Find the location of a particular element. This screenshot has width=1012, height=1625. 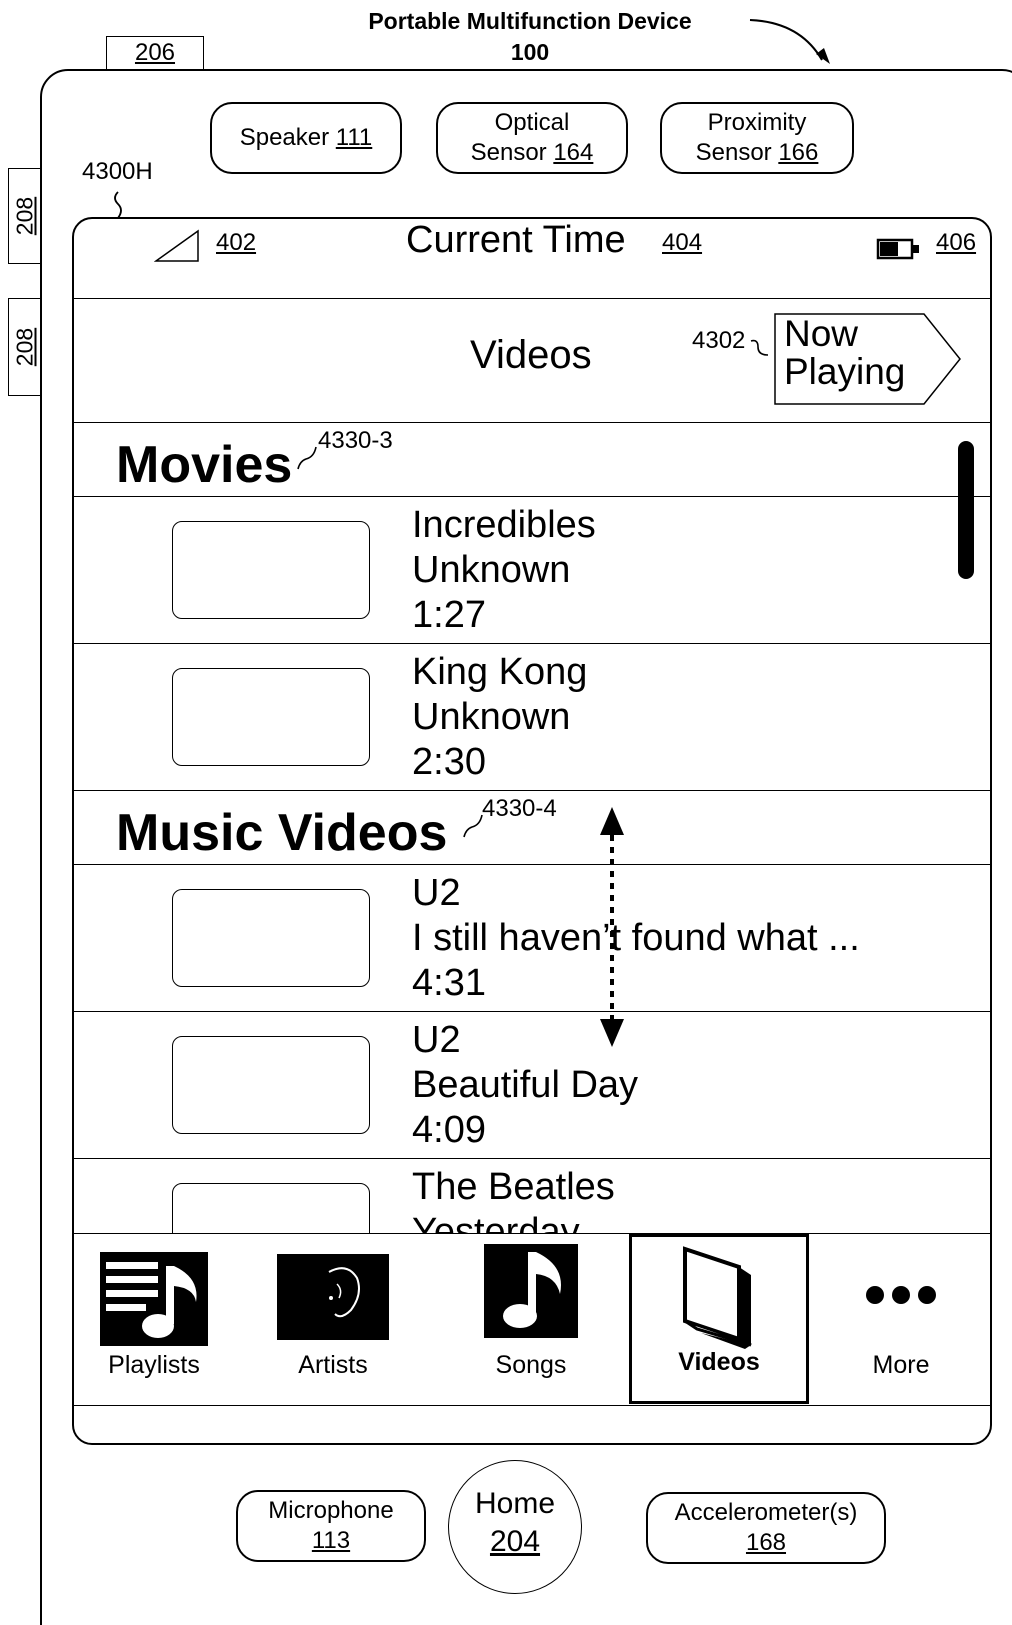

artist-icon is located at coordinates (333, 1297).